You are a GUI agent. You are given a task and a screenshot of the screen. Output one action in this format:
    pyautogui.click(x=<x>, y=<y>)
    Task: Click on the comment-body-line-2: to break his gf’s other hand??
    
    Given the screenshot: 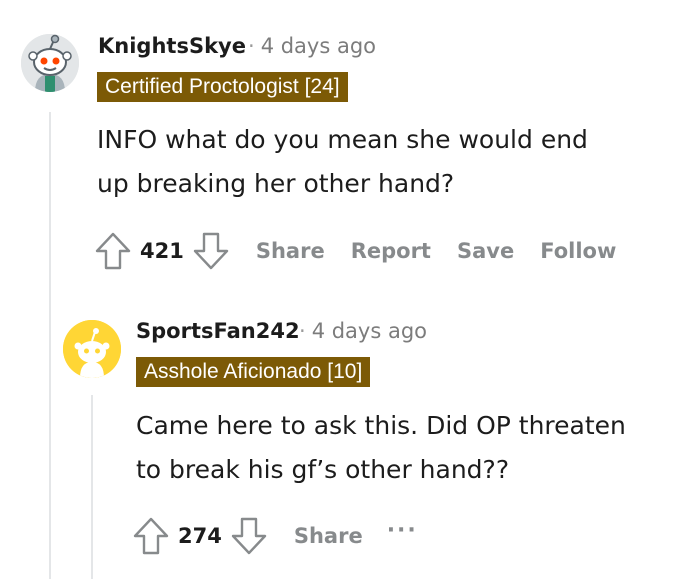 What is the action you would take?
    pyautogui.click(x=323, y=469)
    